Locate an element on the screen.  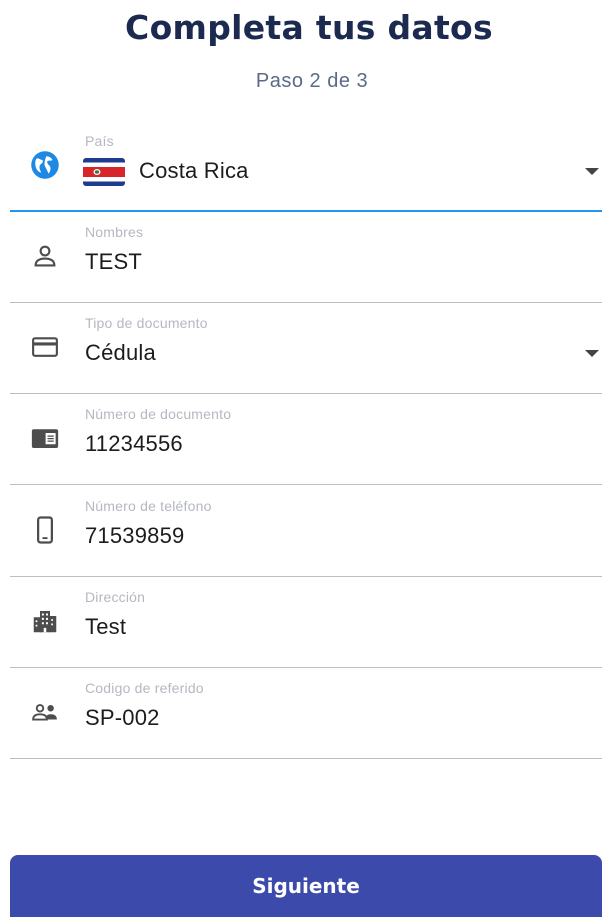
document-type-label: Tipo de documento is located at coordinates (146, 323).